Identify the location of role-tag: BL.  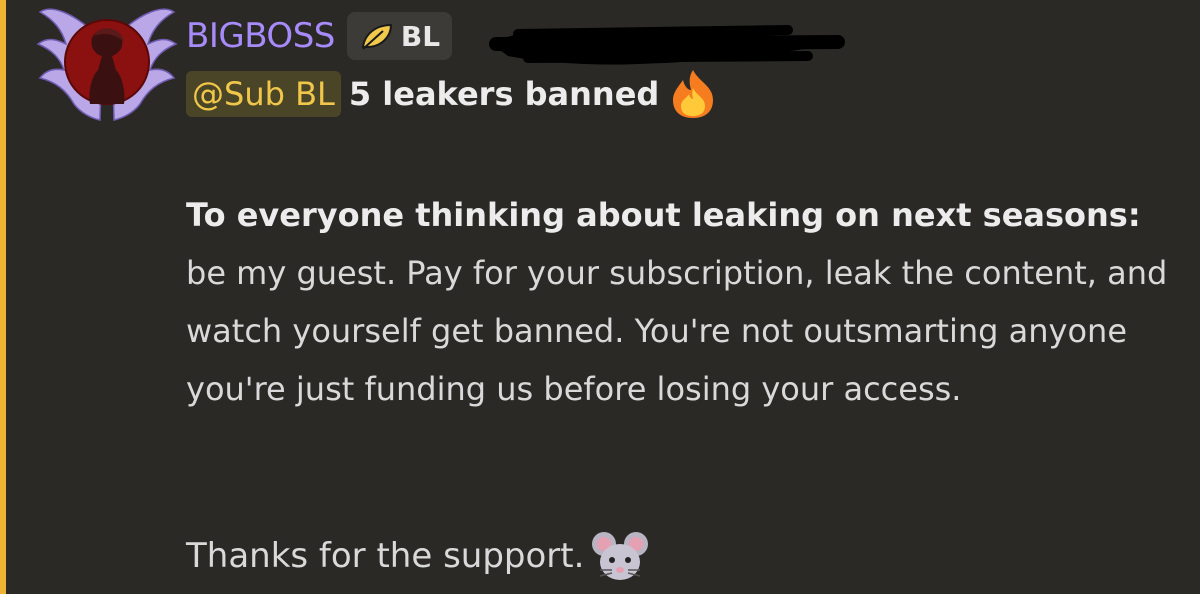
(399, 36).